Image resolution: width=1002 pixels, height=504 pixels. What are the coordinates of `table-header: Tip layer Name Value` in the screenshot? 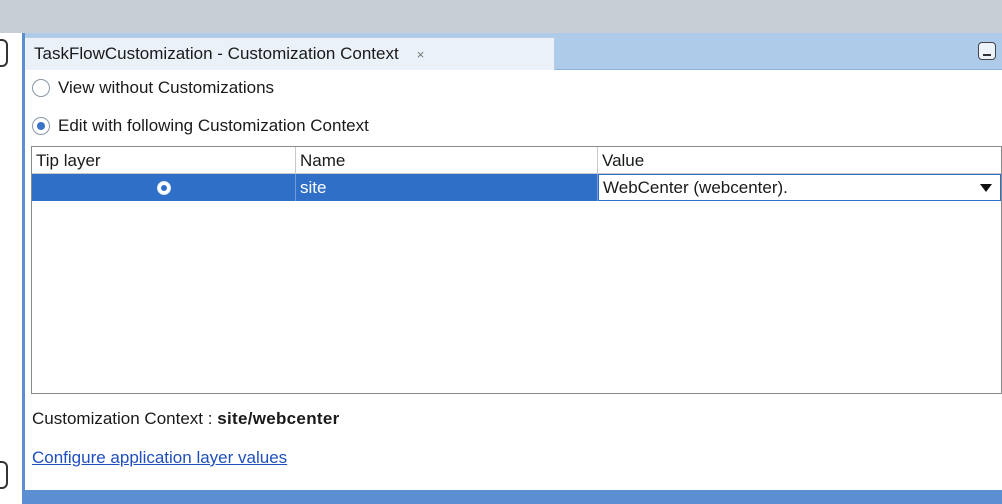 It's located at (516, 160).